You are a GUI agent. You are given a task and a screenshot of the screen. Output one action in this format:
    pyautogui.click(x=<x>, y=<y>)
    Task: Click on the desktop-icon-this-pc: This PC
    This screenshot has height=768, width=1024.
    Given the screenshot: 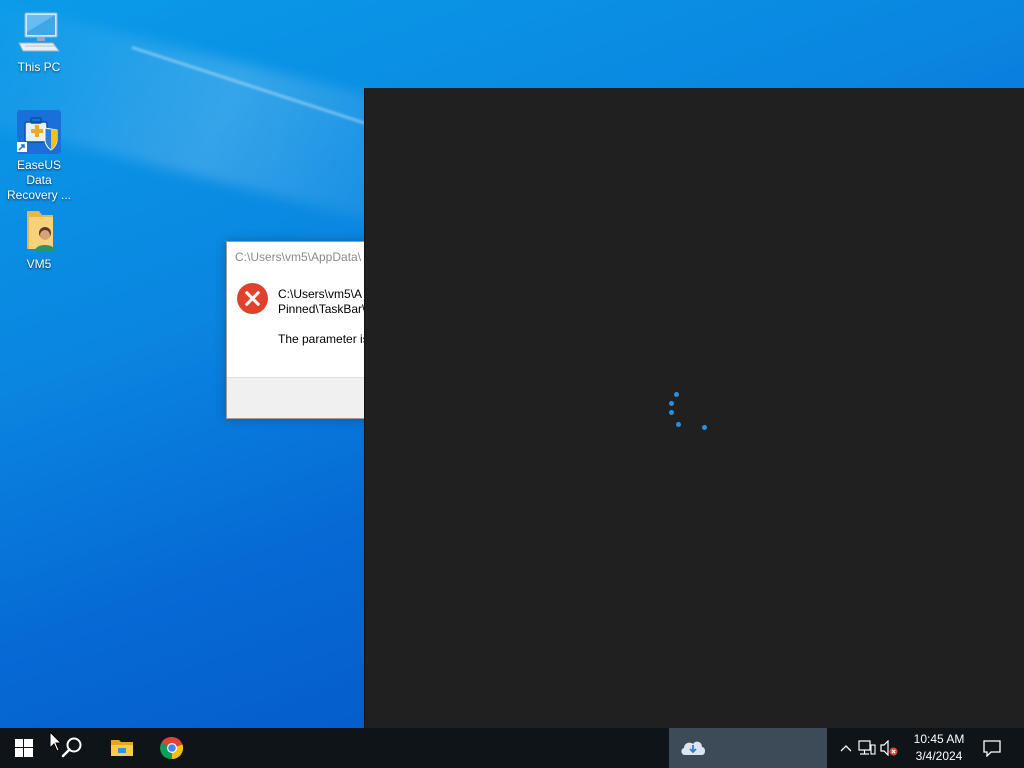 What is the action you would take?
    pyautogui.click(x=39, y=42)
    